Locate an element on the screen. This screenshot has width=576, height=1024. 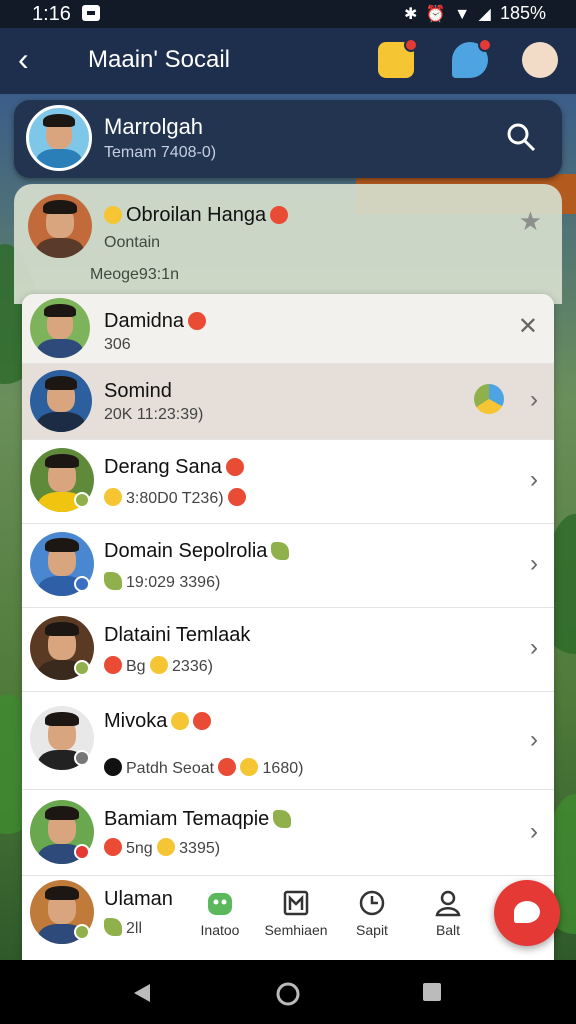
calendar-icon is located at coordinates (296, 903).